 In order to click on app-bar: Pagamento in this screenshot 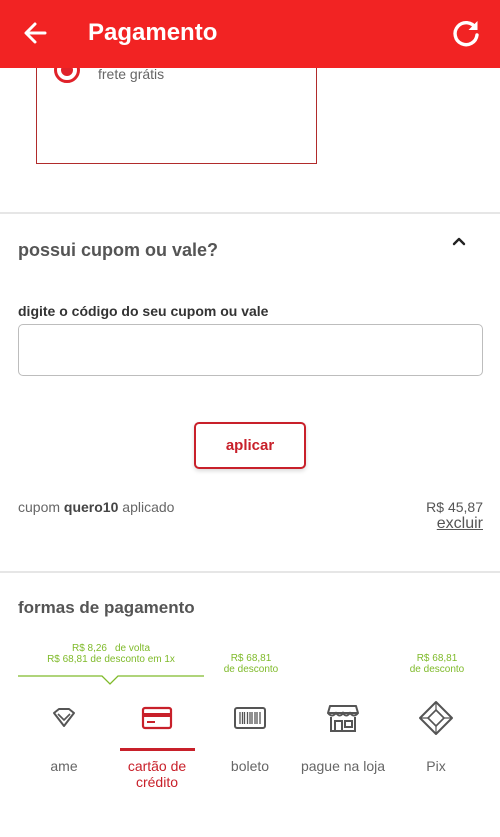, I will do `click(250, 34)`.